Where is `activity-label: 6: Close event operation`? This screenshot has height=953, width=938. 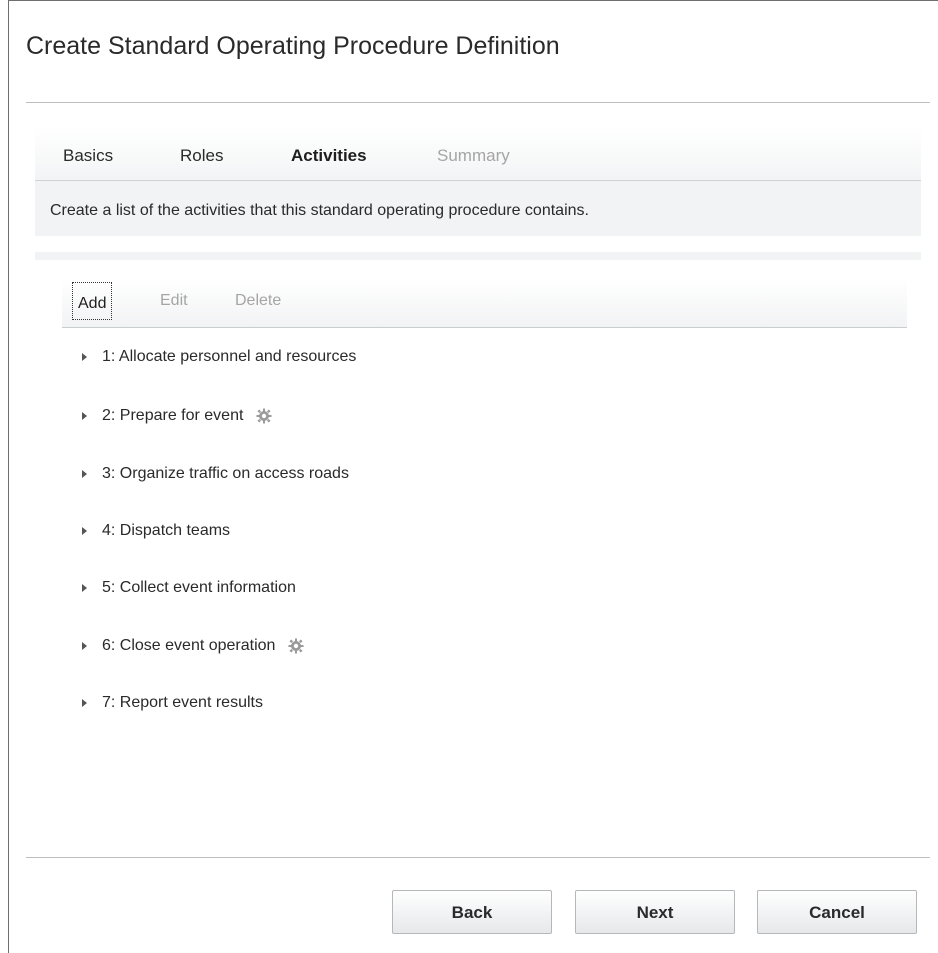
activity-label: 6: Close event operation is located at coordinates (189, 645).